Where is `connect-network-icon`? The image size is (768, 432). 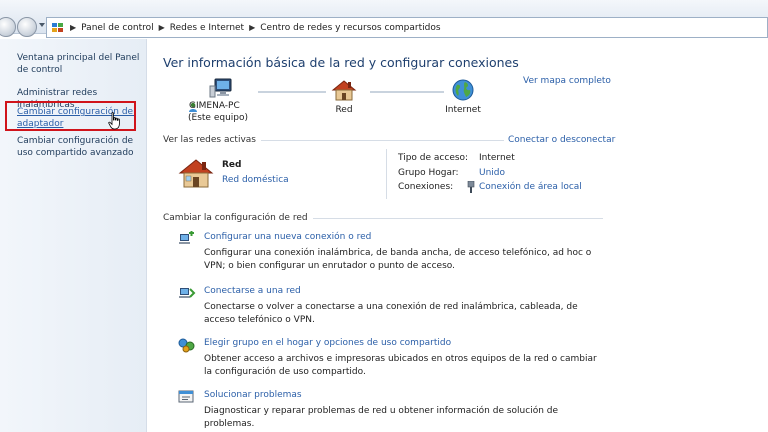
connect-network-icon is located at coordinates (187, 293).